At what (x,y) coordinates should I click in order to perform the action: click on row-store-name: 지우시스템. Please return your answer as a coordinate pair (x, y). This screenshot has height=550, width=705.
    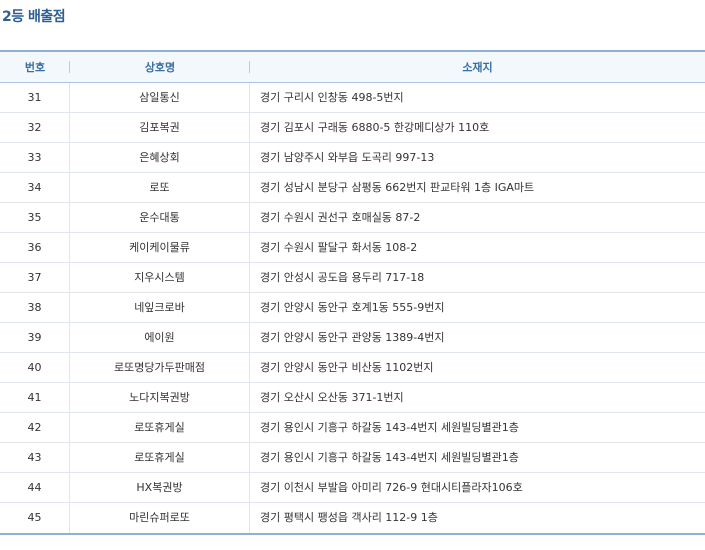
    Looking at the image, I should click on (160, 277).